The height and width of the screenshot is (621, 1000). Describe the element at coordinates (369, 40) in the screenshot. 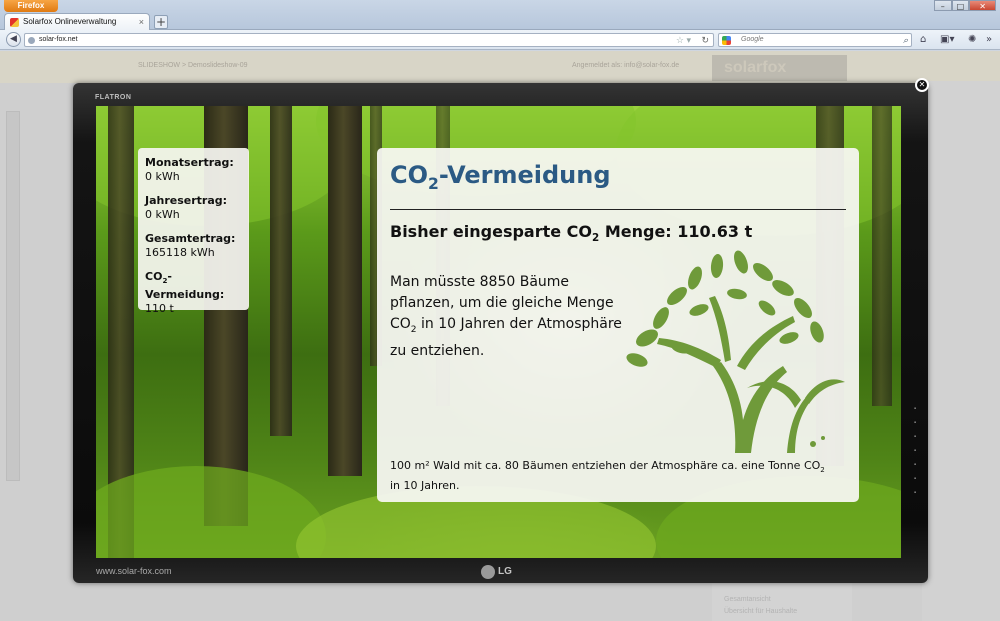

I see `url-input: solar-fox.net ☆ ▾ ↻` at that location.